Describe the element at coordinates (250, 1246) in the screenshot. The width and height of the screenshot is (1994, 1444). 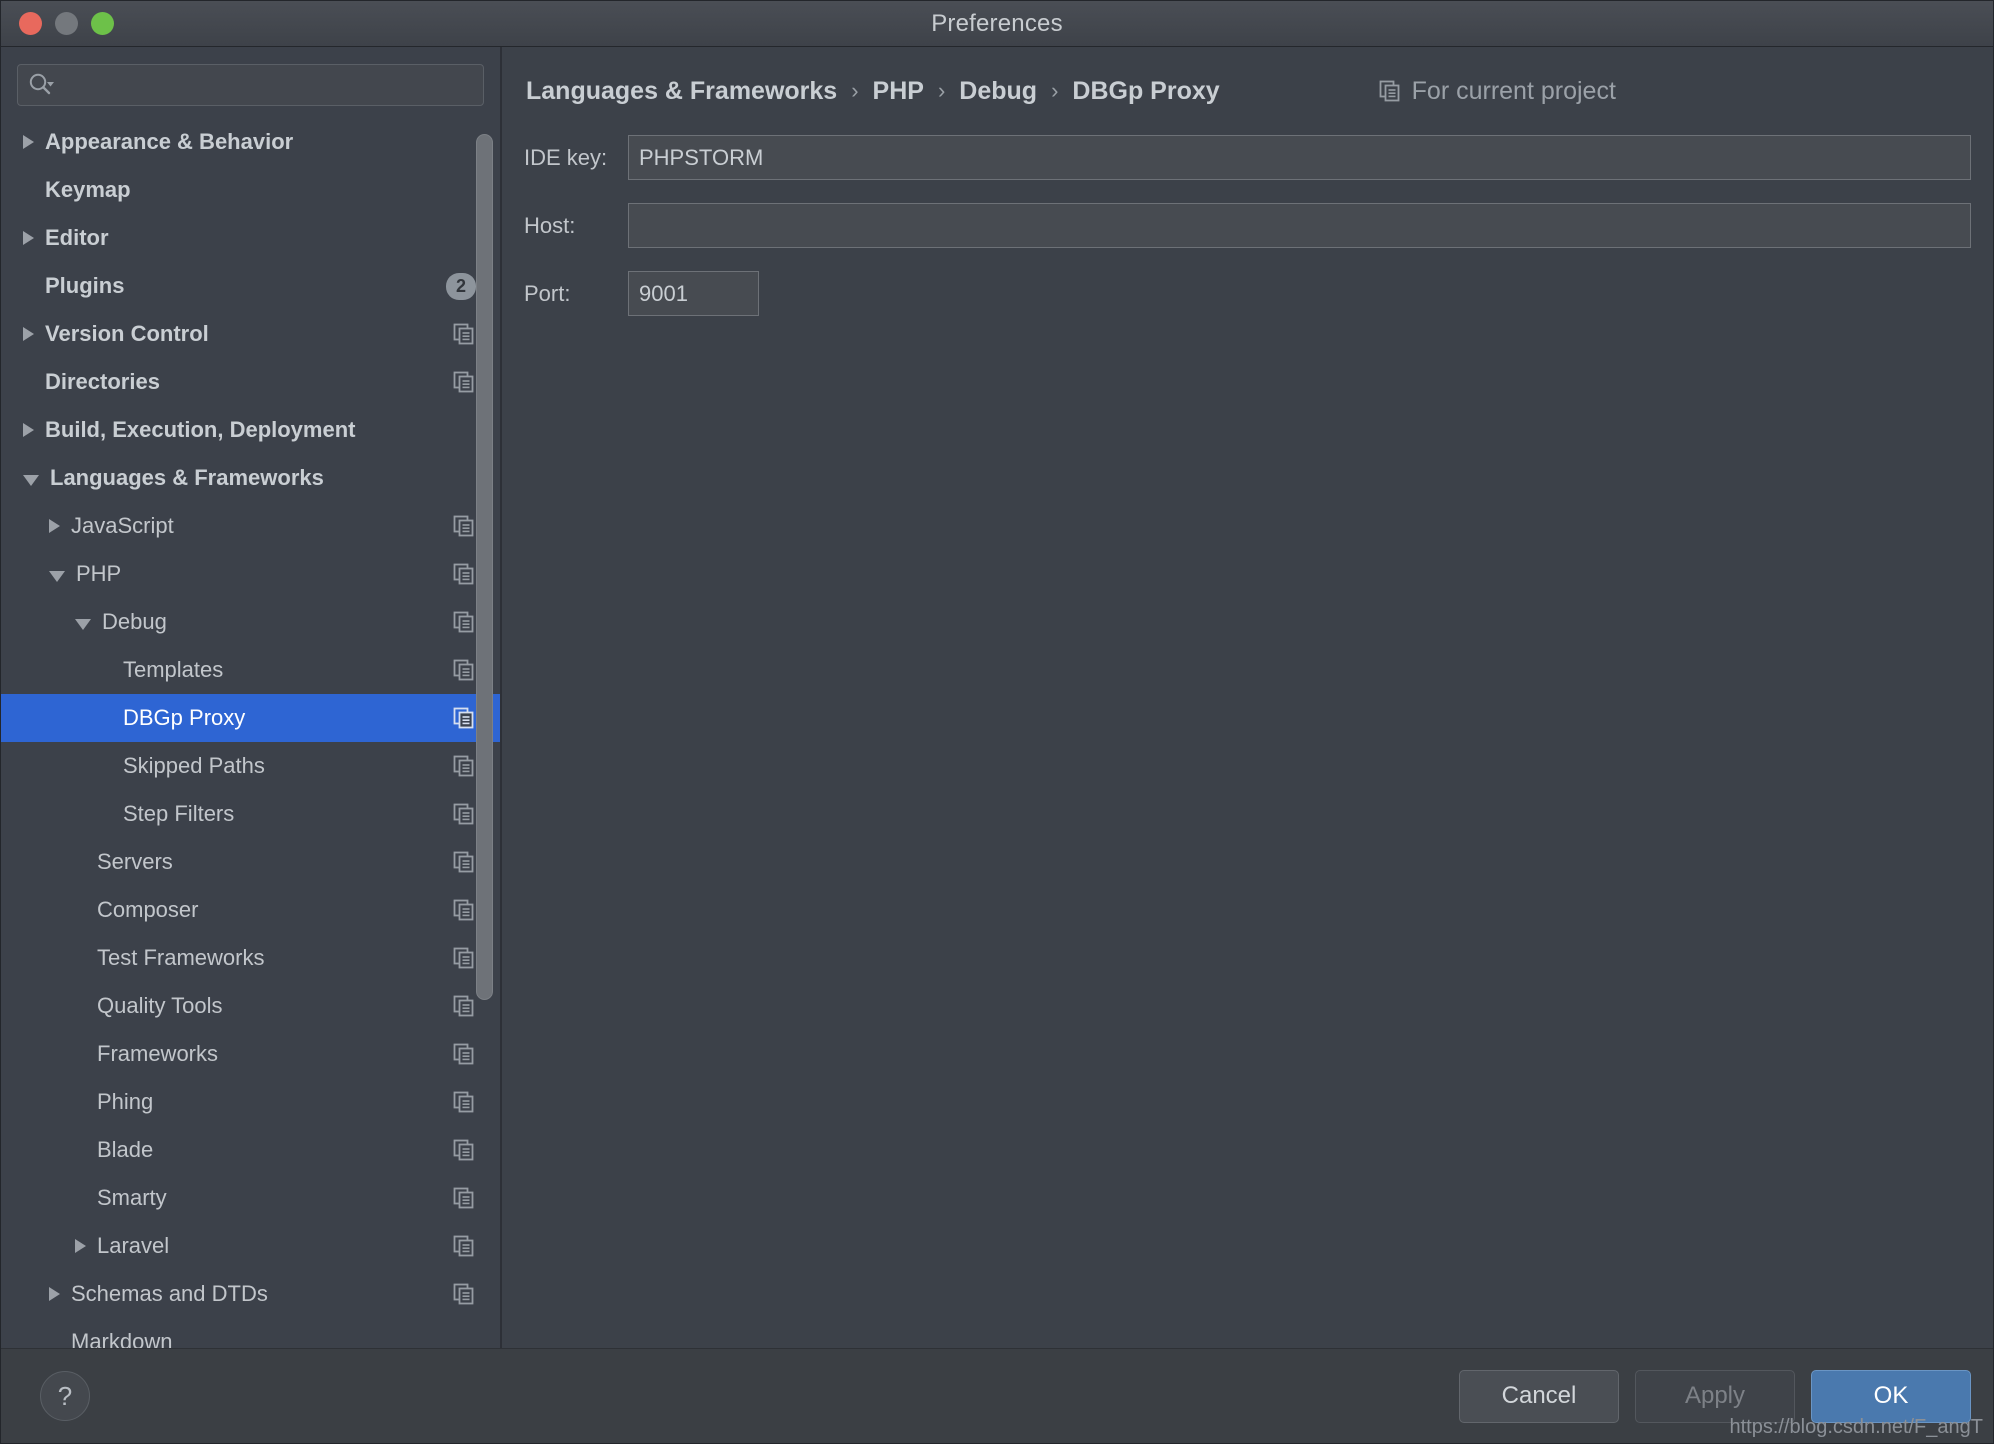
I see `sidebar-item-laravel: Laravel` at that location.